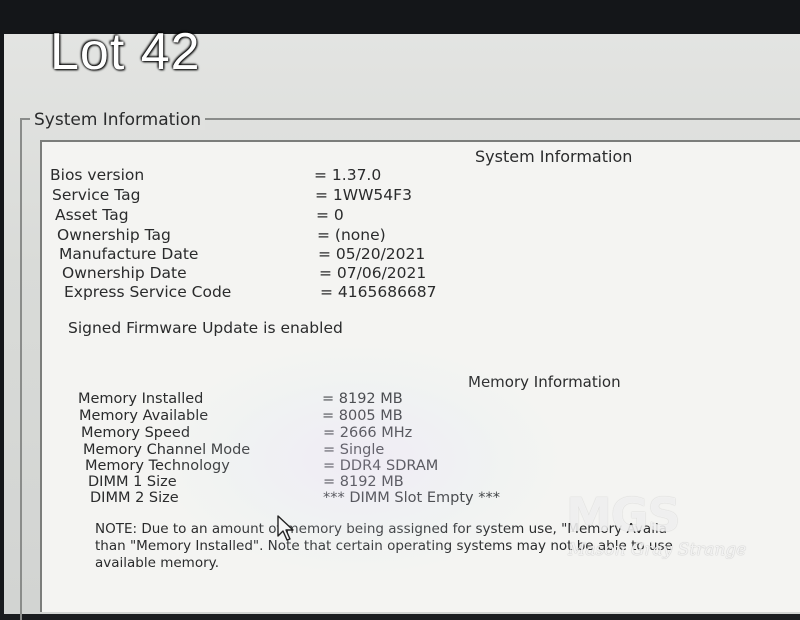 This screenshot has width=800, height=620. What do you see at coordinates (362, 416) in the screenshot?
I see `memory-available-value: = 8005 MB` at bounding box center [362, 416].